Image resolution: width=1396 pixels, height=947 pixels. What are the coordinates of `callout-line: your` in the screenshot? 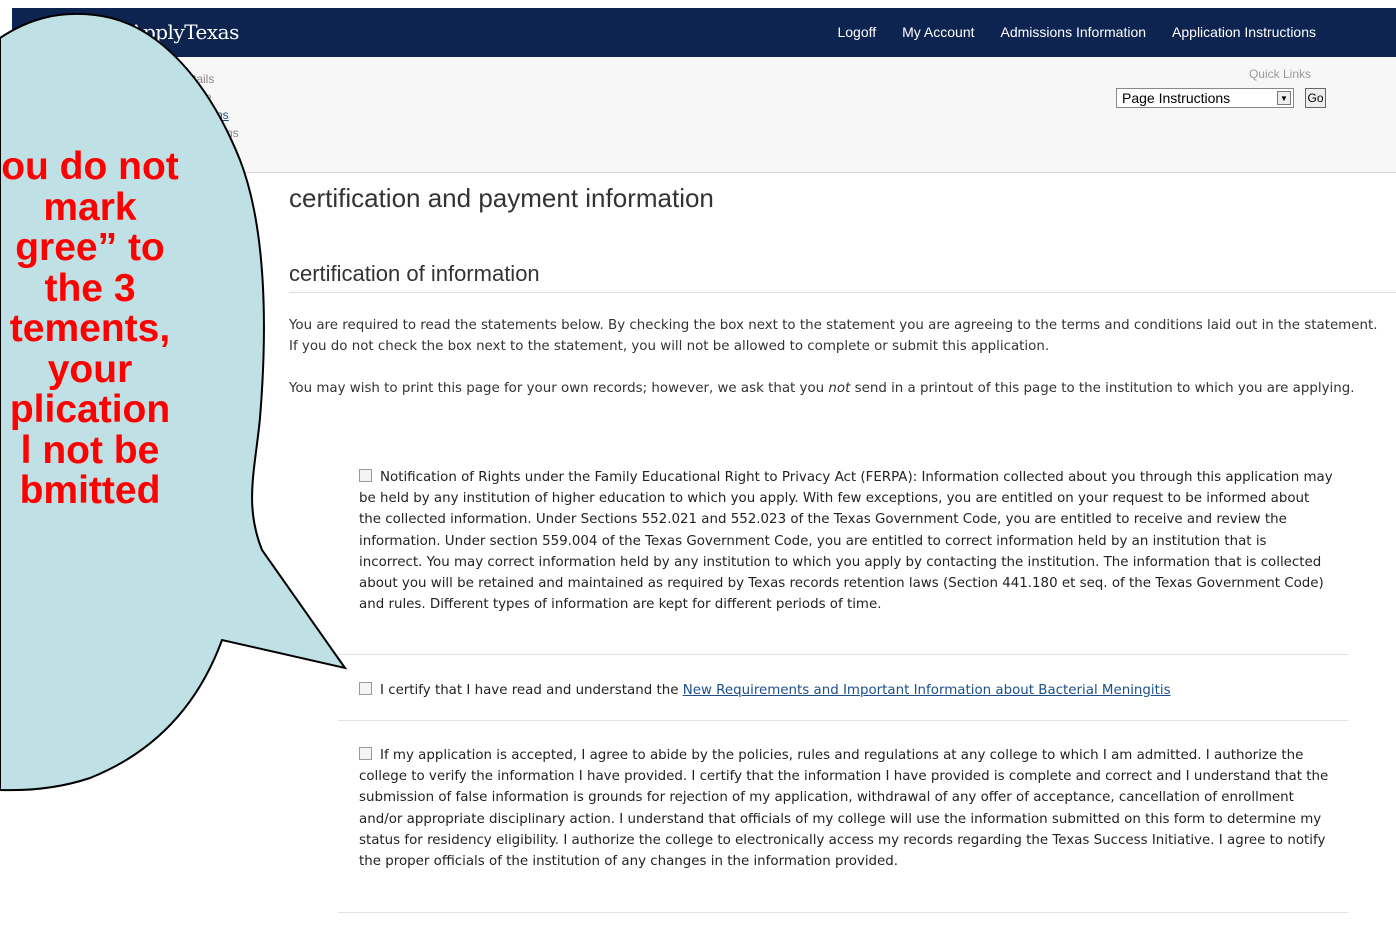 It's located at (90, 369).